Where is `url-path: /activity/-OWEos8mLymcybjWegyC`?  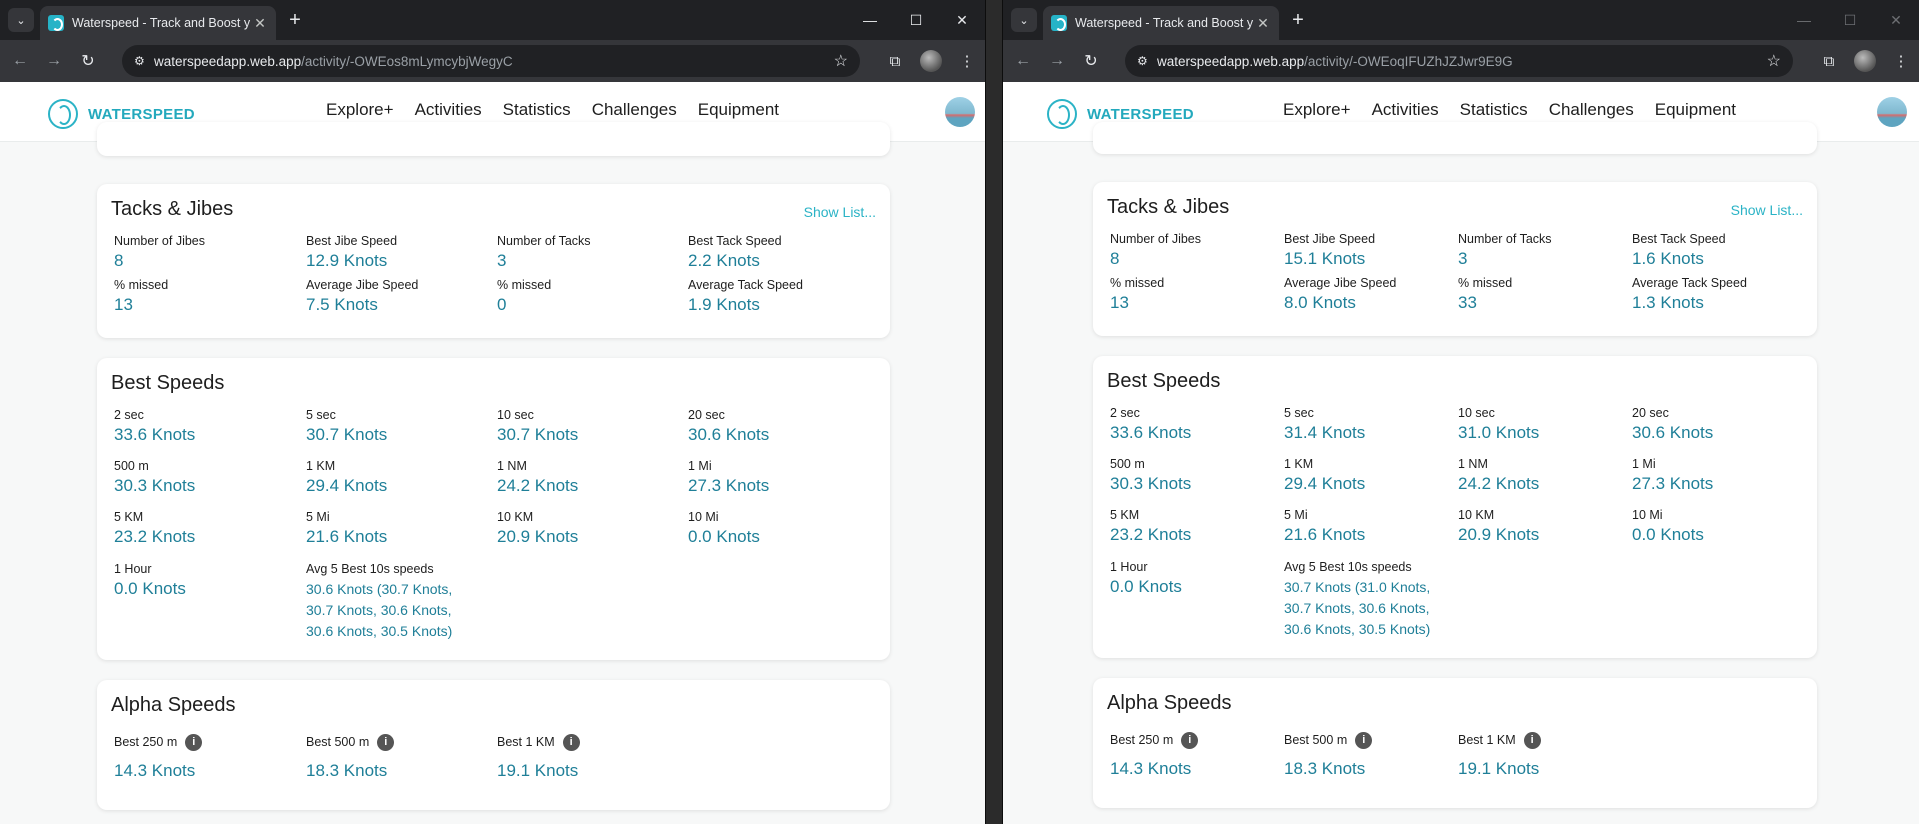 url-path: /activity/-OWEos8mLymcybjWegyC is located at coordinates (407, 61).